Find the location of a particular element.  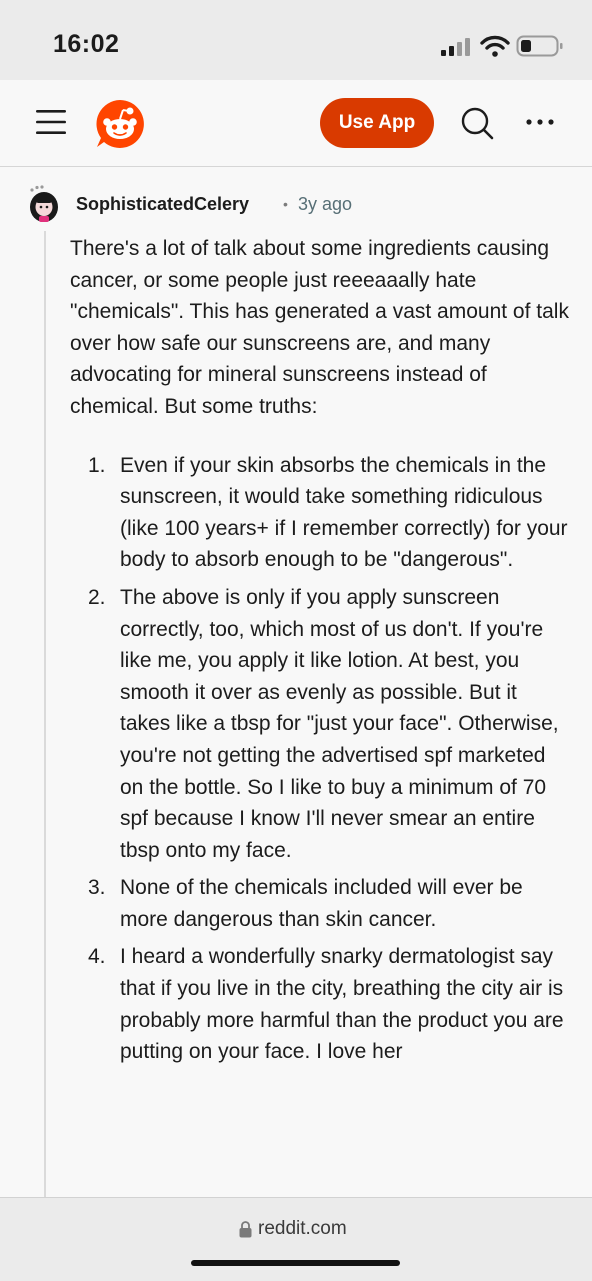

cellular-signal-icon is located at coordinates (455, 47).